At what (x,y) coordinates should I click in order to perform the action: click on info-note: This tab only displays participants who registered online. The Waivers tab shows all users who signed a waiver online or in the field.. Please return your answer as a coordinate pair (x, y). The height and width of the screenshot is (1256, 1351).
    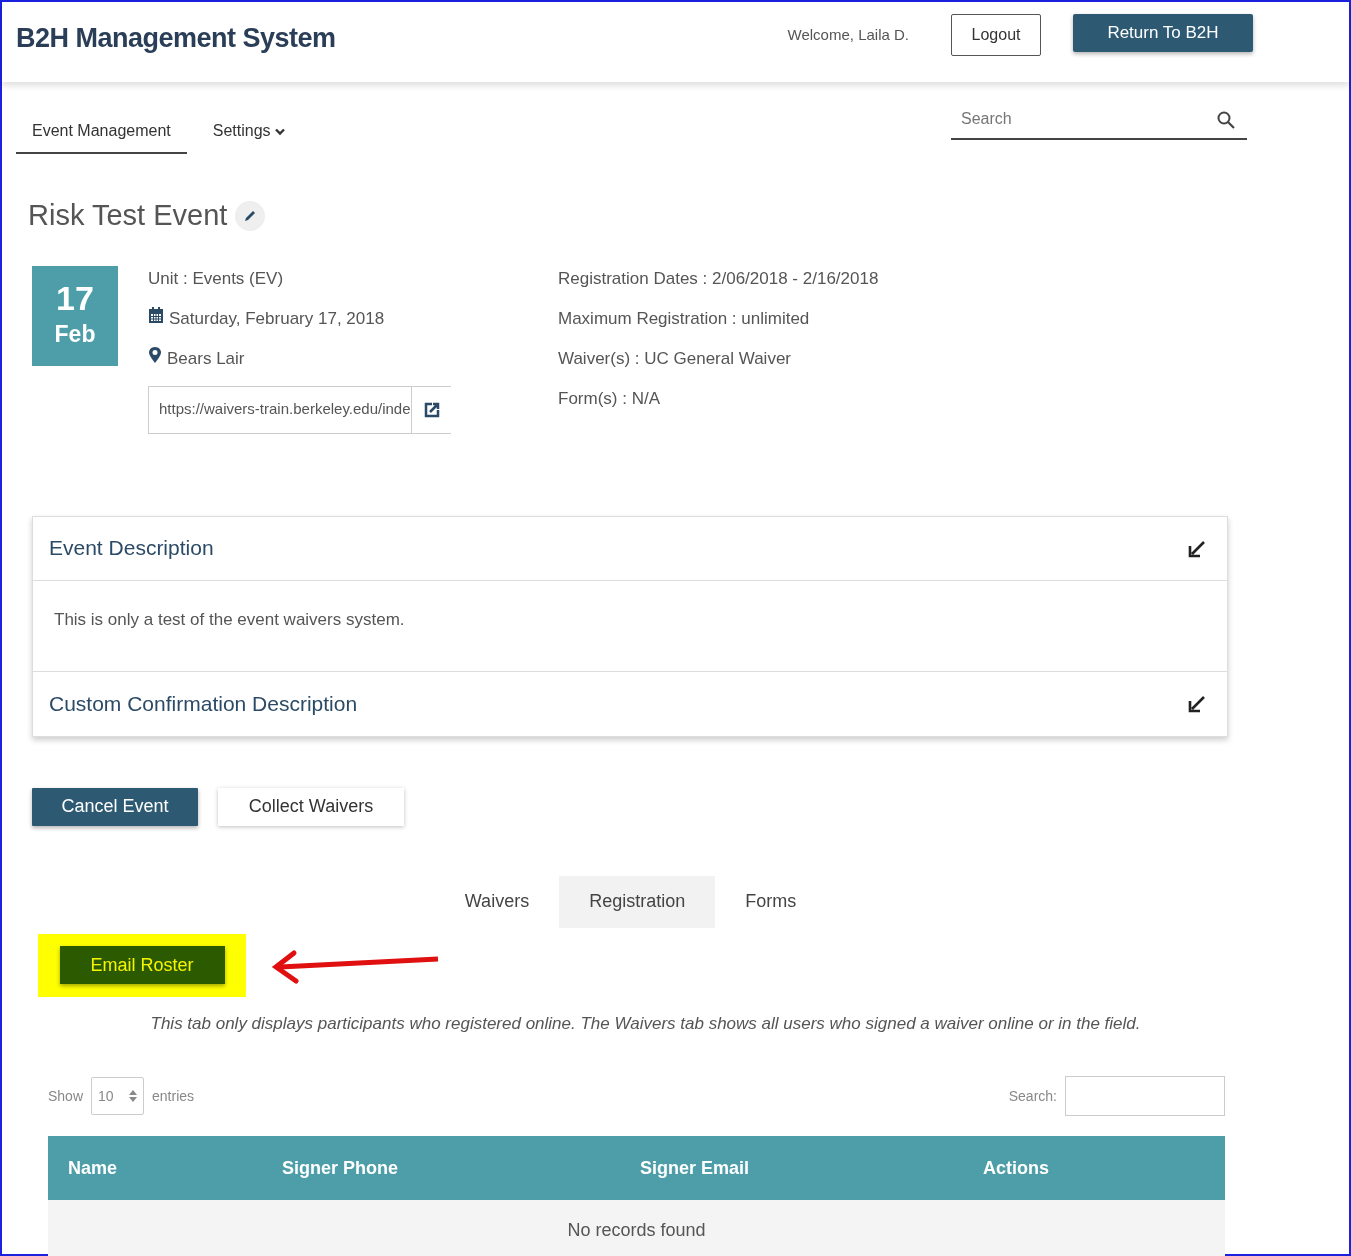
    Looking at the image, I should click on (645, 1023).